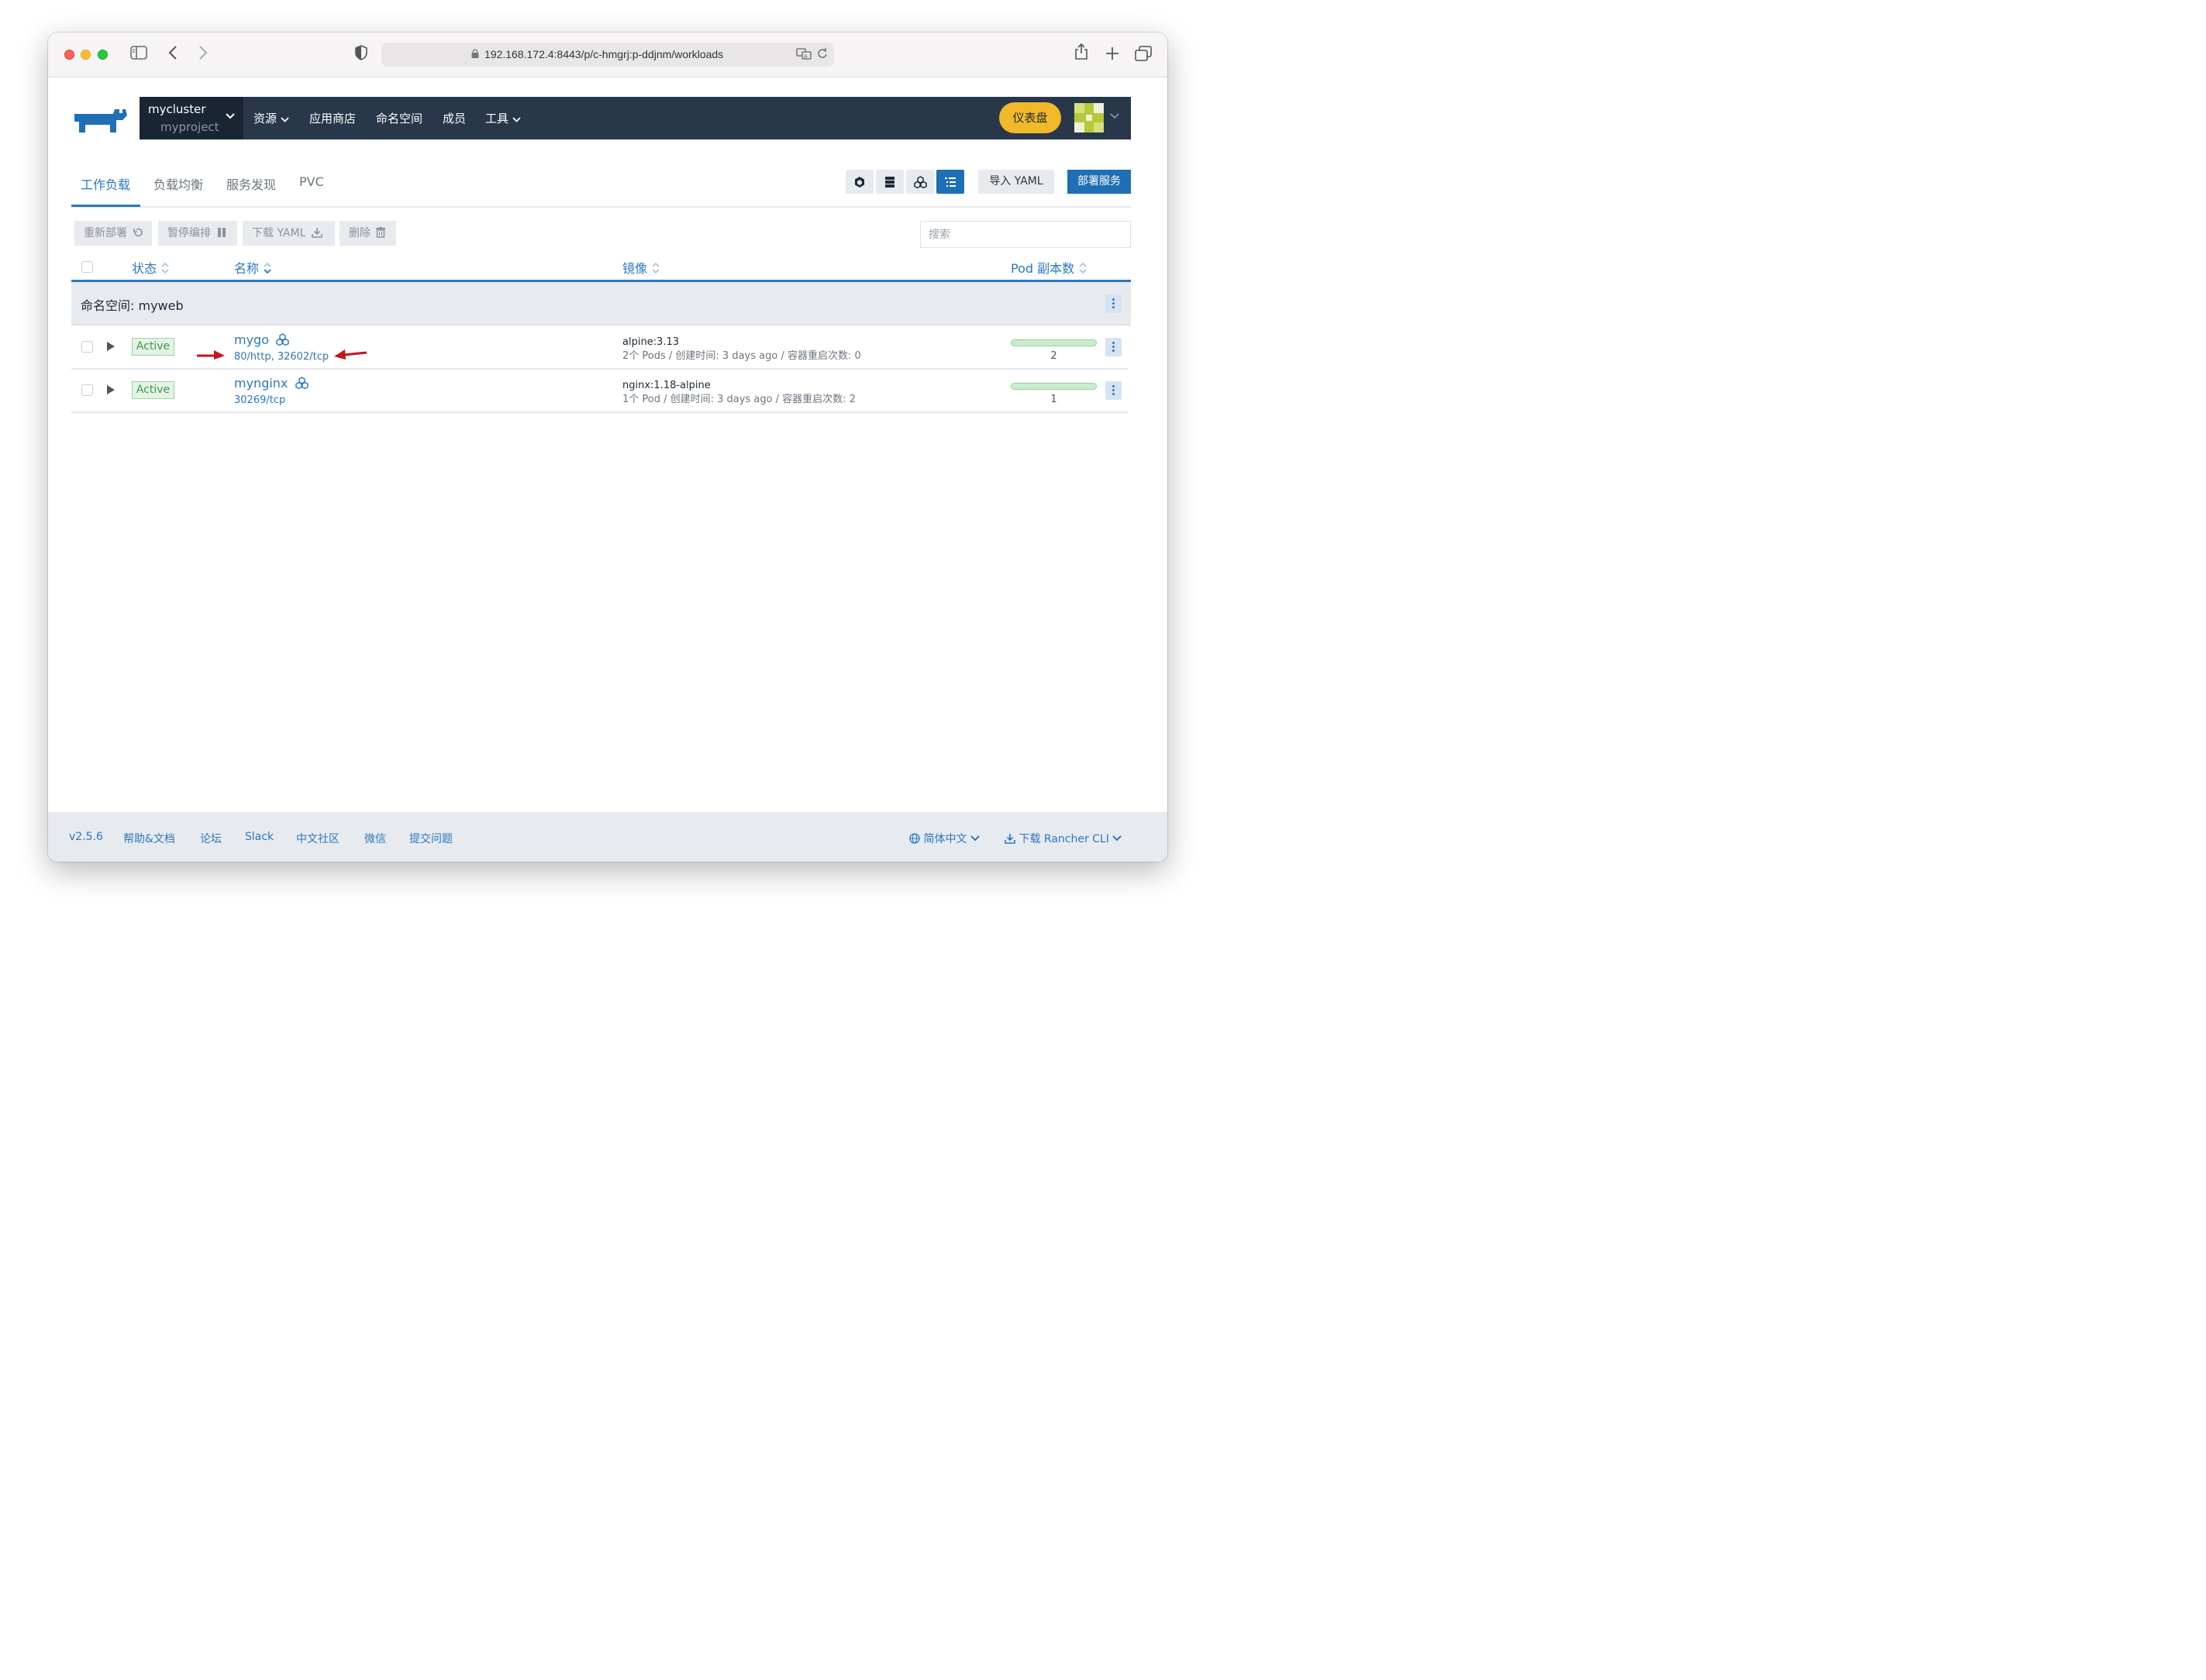 This screenshot has height=1680, width=2206. Describe the element at coordinates (267, 270) in the screenshot. I see `sort-descending-icon` at that location.